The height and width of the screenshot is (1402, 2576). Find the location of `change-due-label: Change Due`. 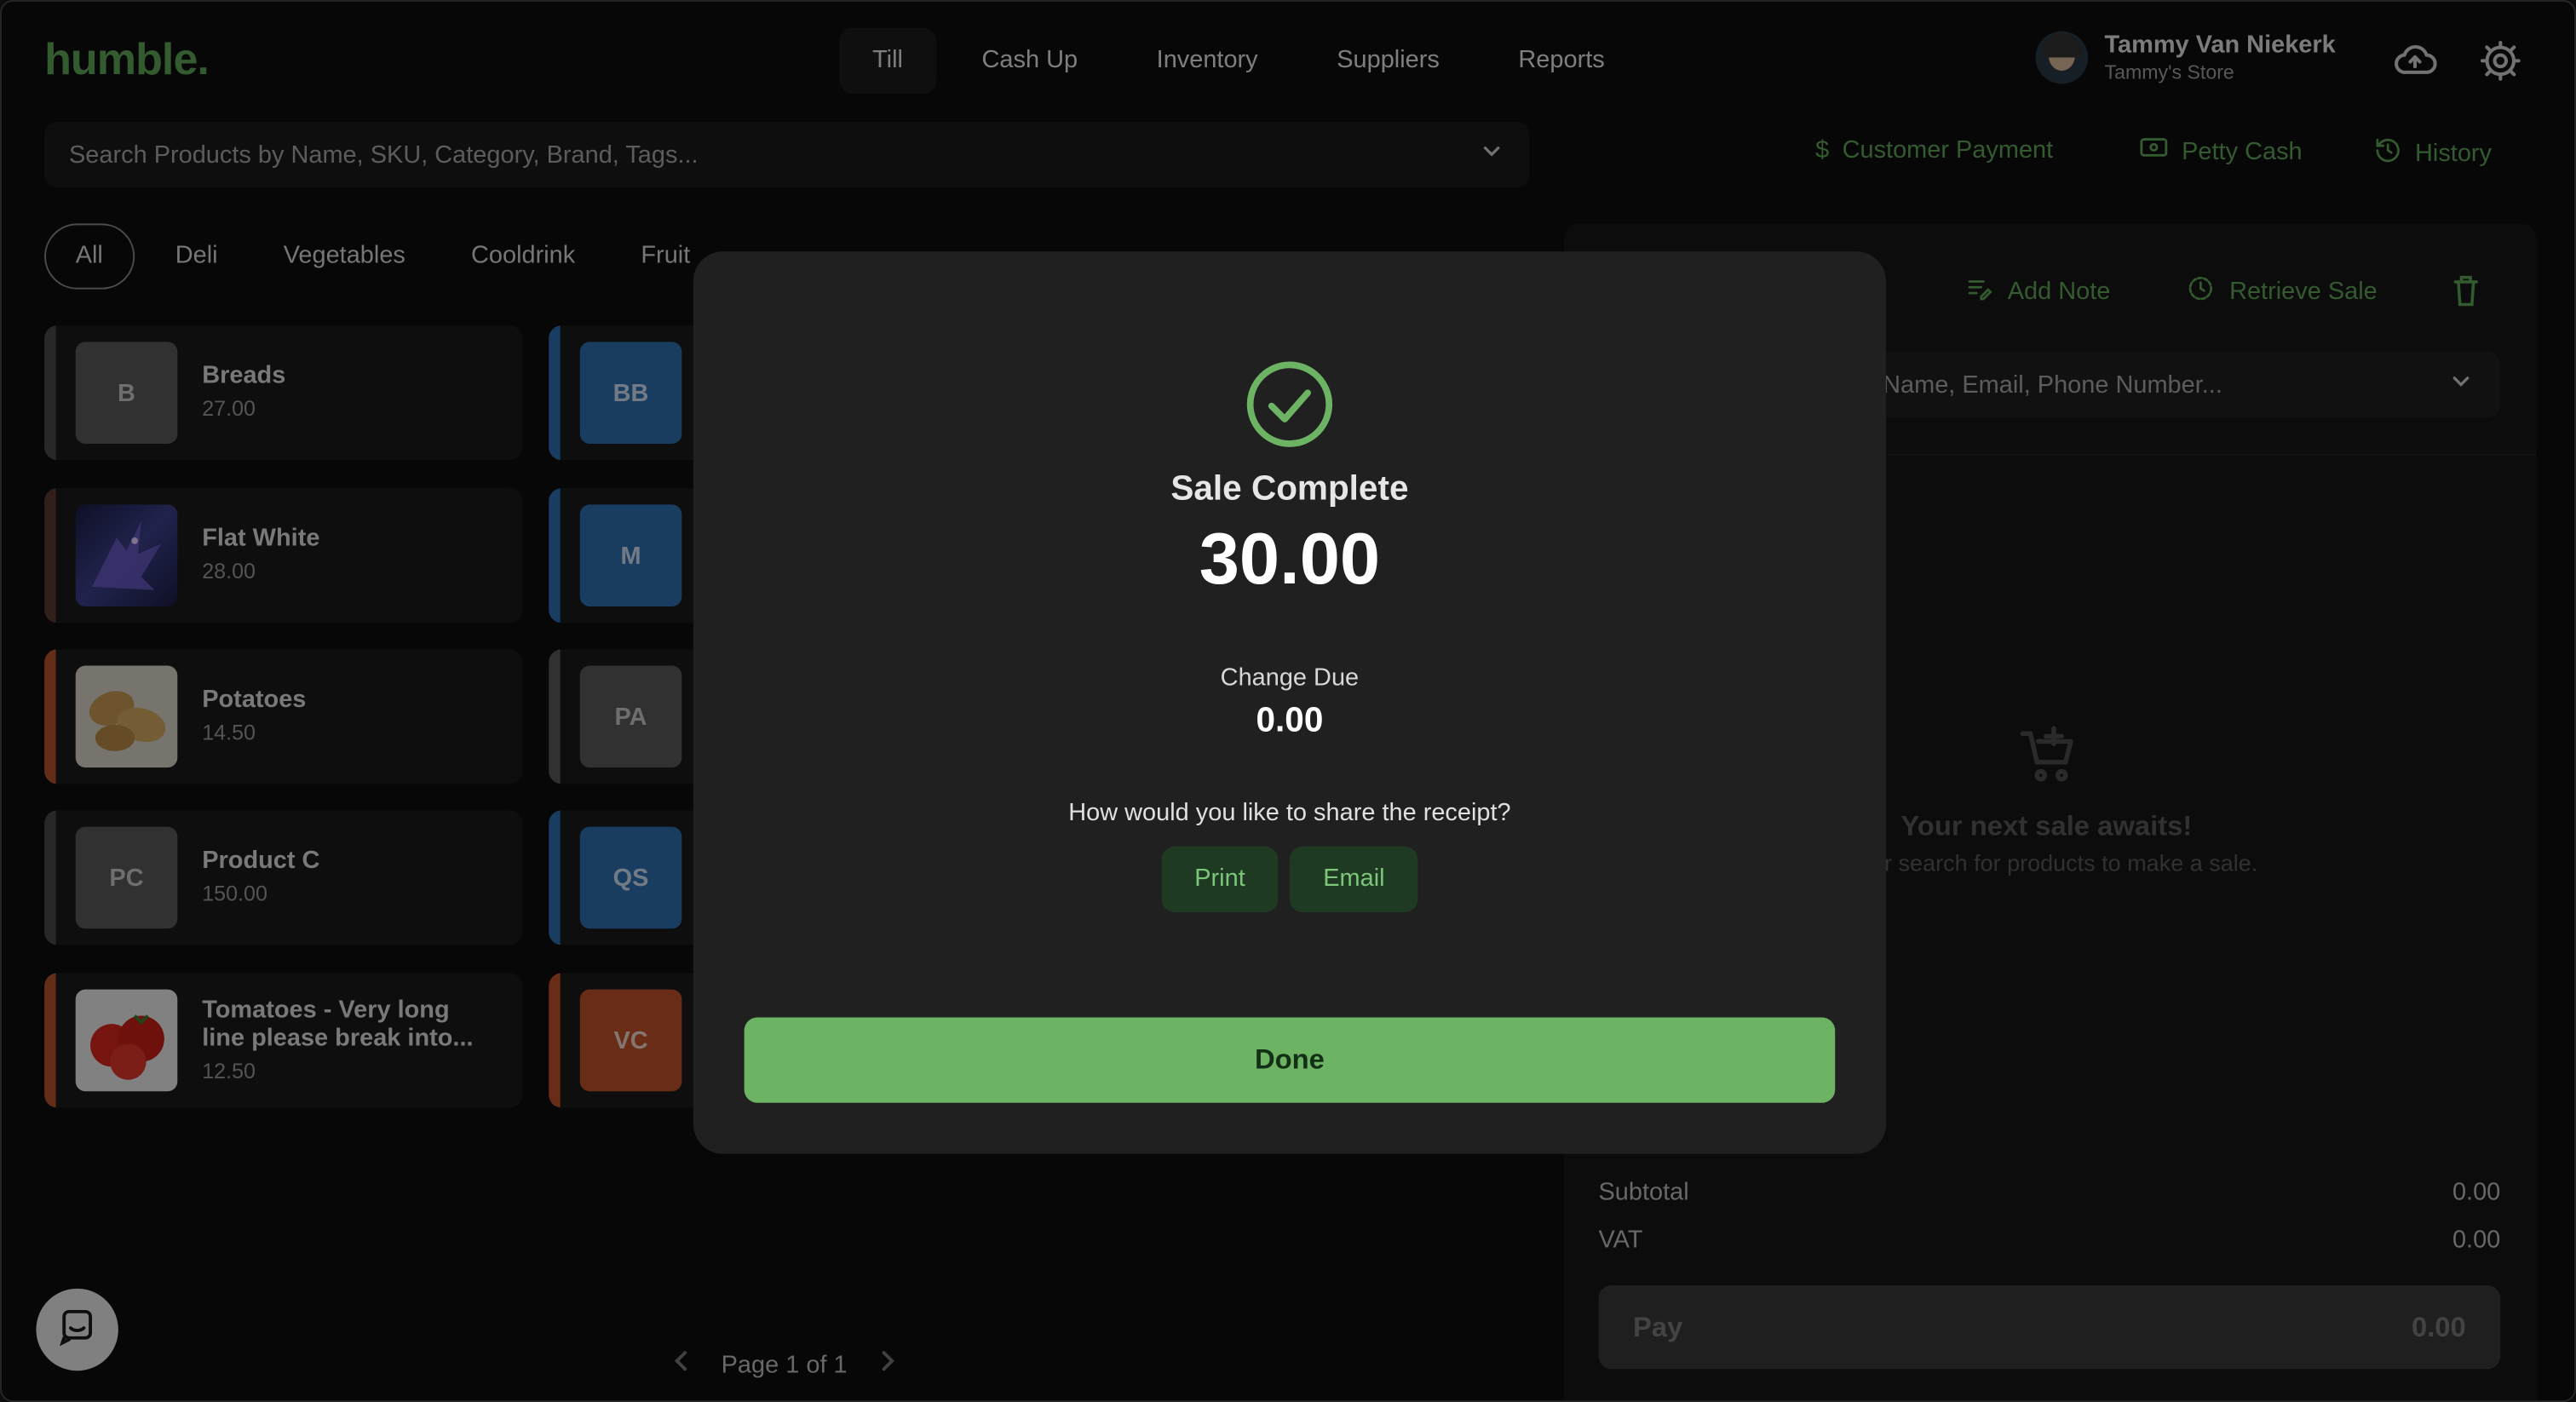

change-due-label: Change Due is located at coordinates (1290, 678).